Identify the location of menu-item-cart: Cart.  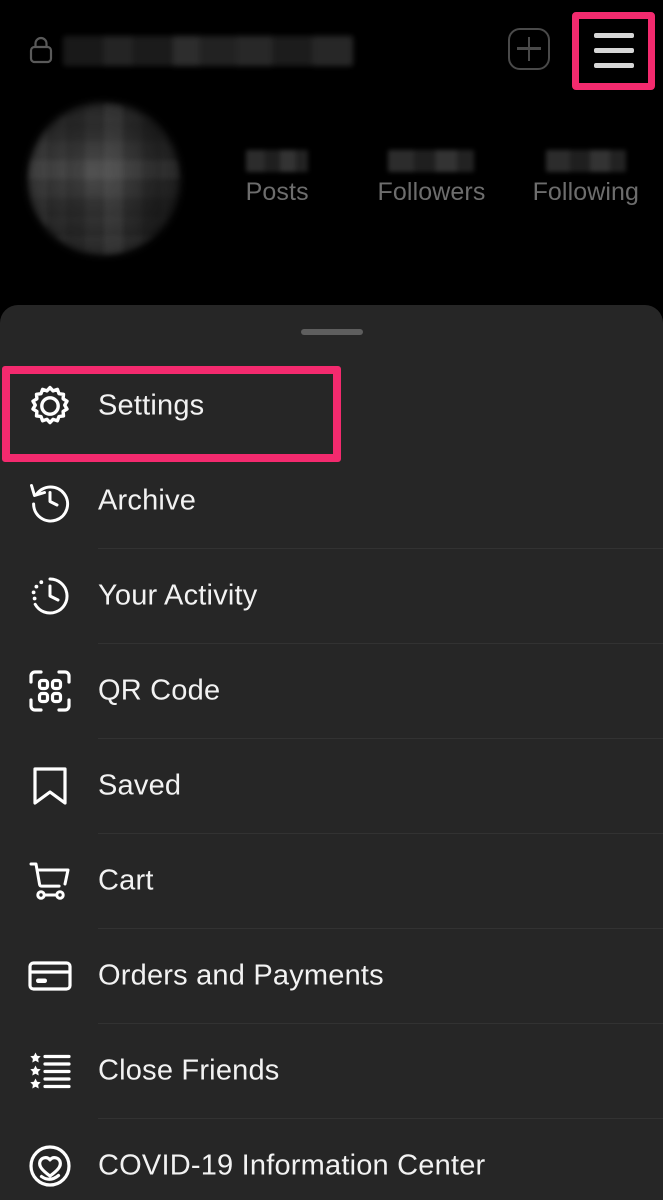
(331, 880).